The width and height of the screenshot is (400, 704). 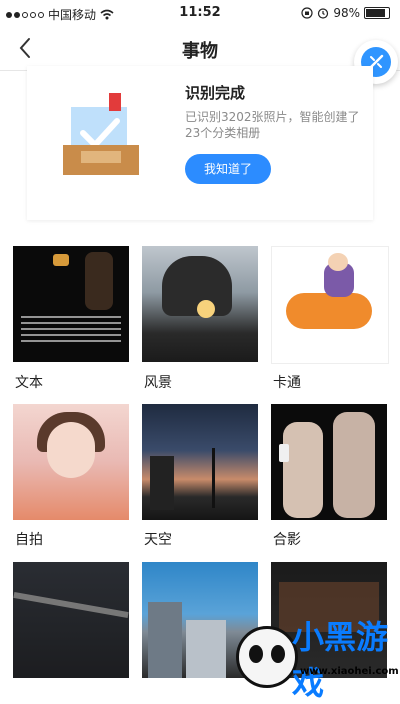 What do you see at coordinates (71, 450) in the screenshot?
I see `face-shape` at bounding box center [71, 450].